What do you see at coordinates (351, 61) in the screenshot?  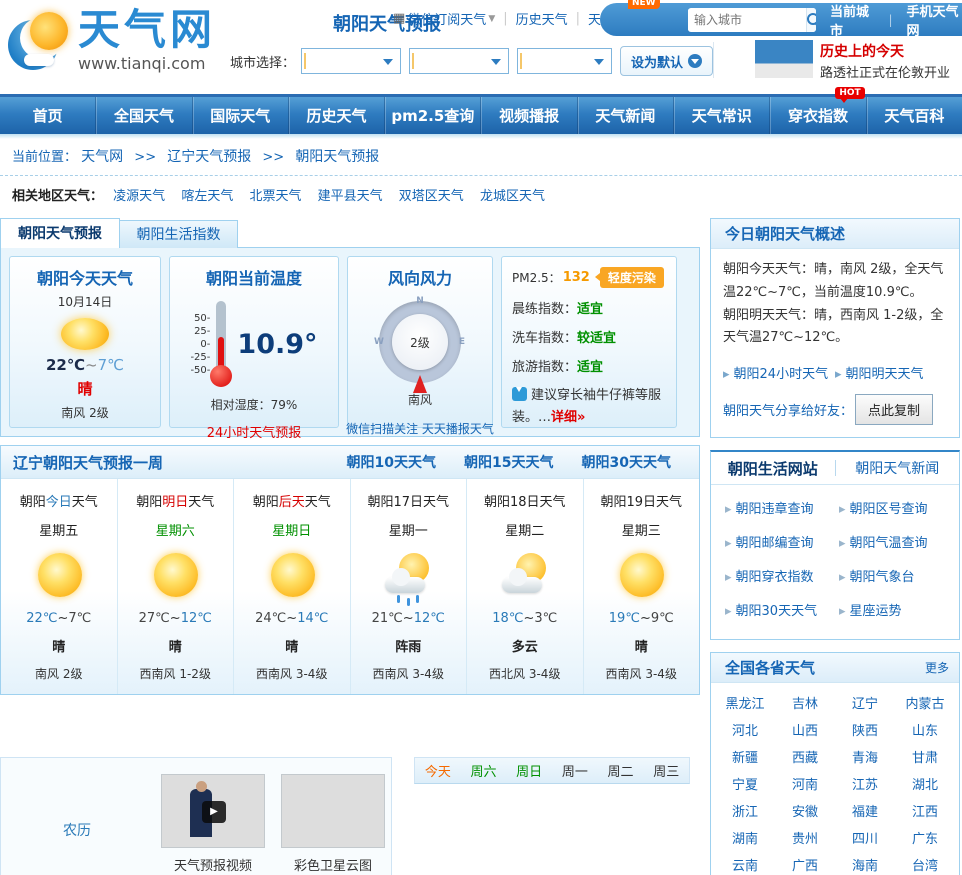 I see `province-select` at bounding box center [351, 61].